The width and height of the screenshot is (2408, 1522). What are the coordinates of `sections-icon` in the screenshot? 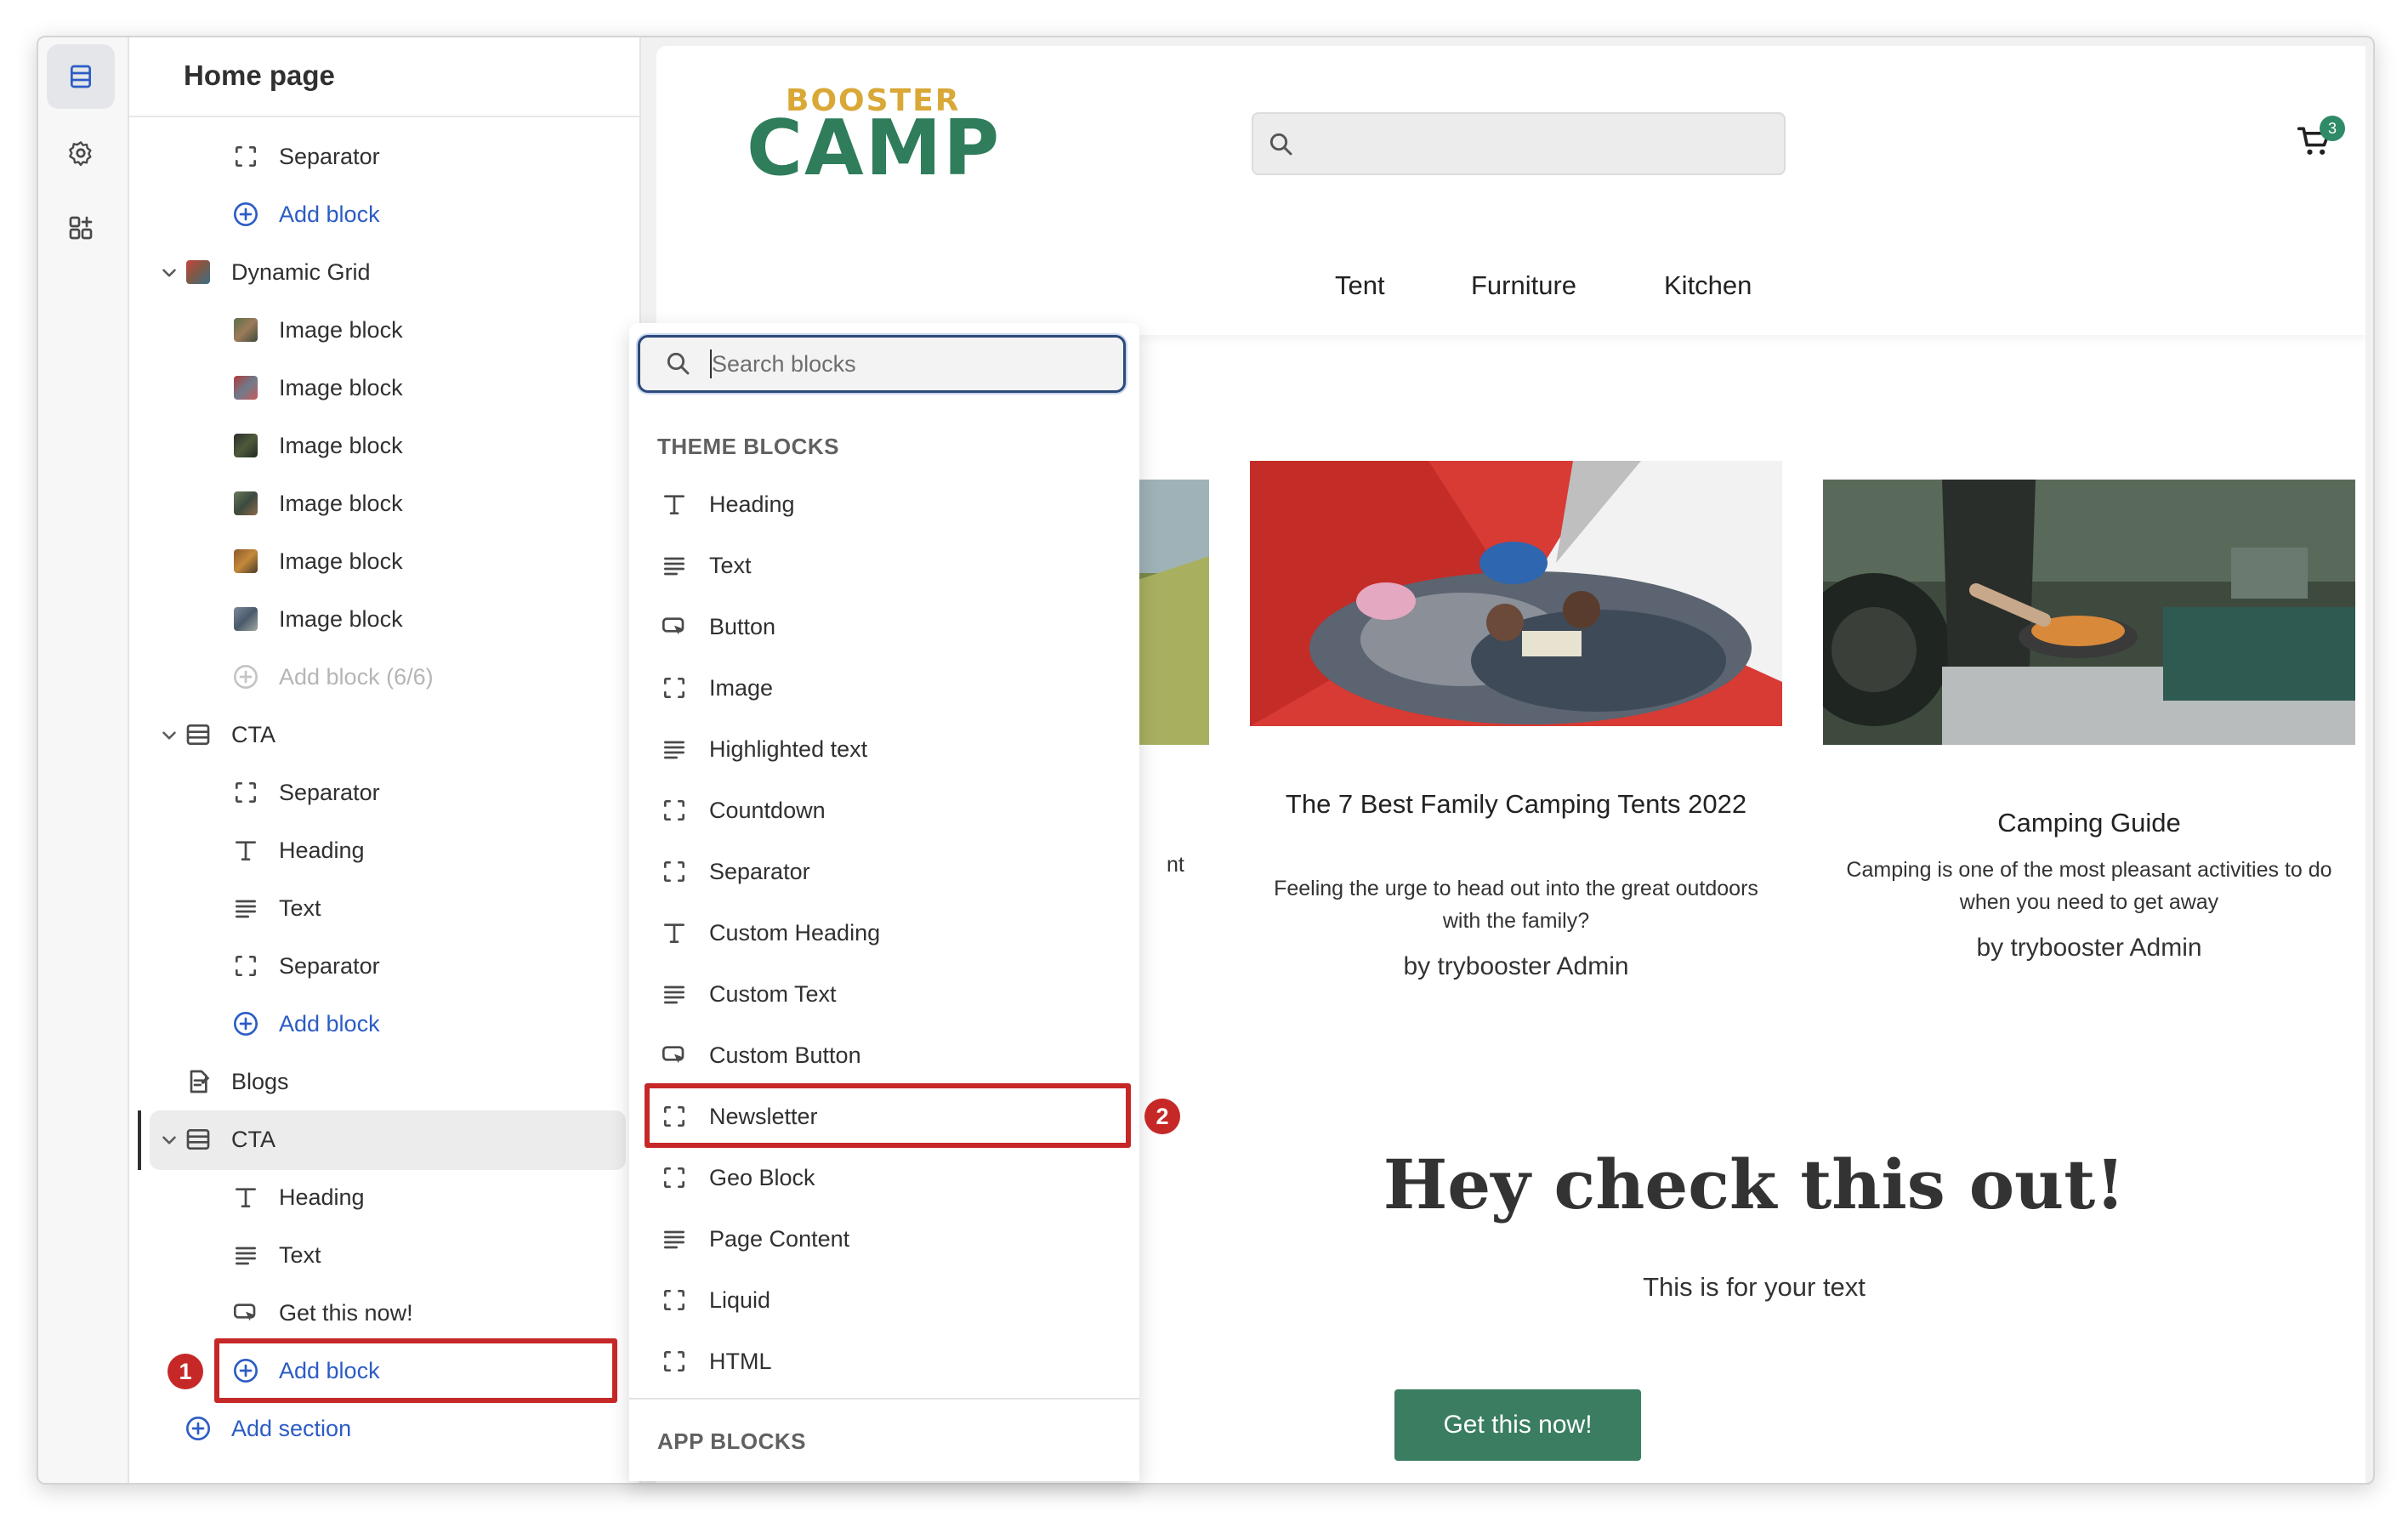 It's located at (81, 77).